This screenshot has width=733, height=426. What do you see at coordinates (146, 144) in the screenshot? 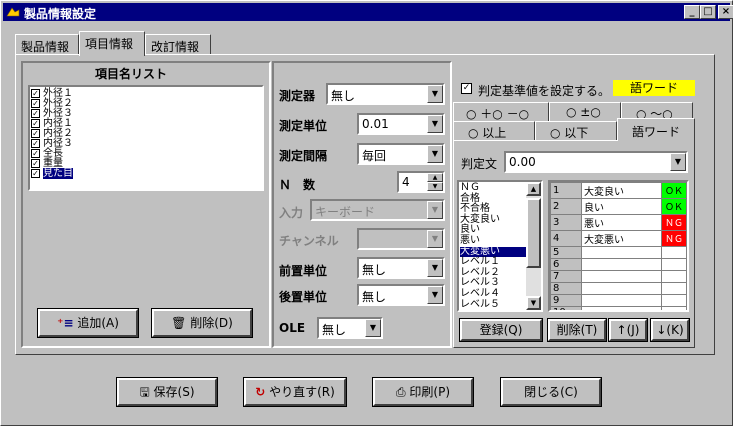
I see `list-item: ✓ 内径３` at bounding box center [146, 144].